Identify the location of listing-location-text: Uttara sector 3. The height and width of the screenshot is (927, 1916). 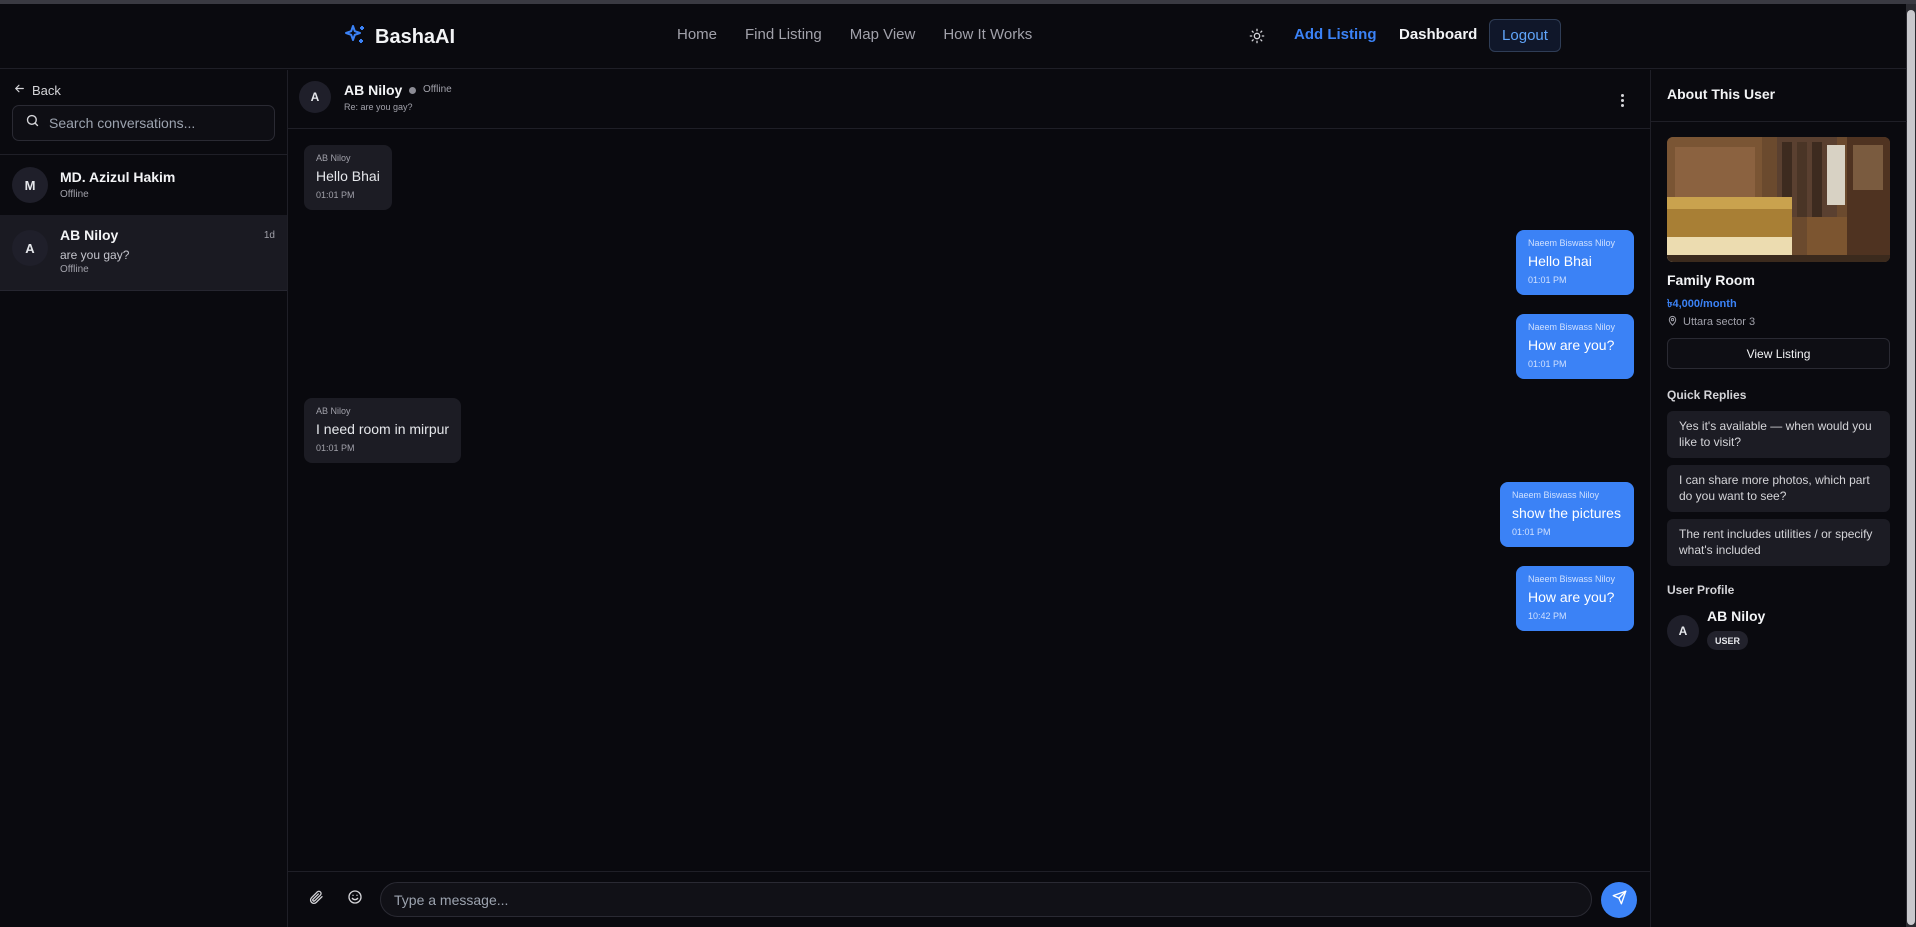
(1719, 322).